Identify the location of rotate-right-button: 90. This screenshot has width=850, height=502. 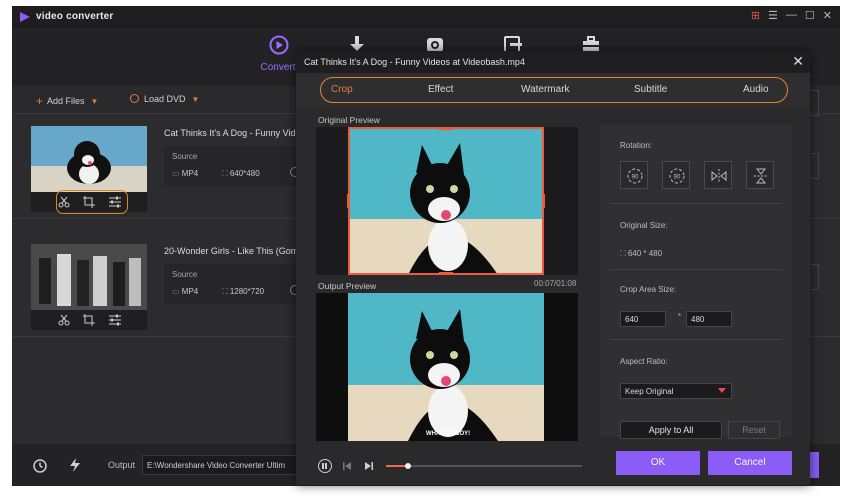
(676, 175).